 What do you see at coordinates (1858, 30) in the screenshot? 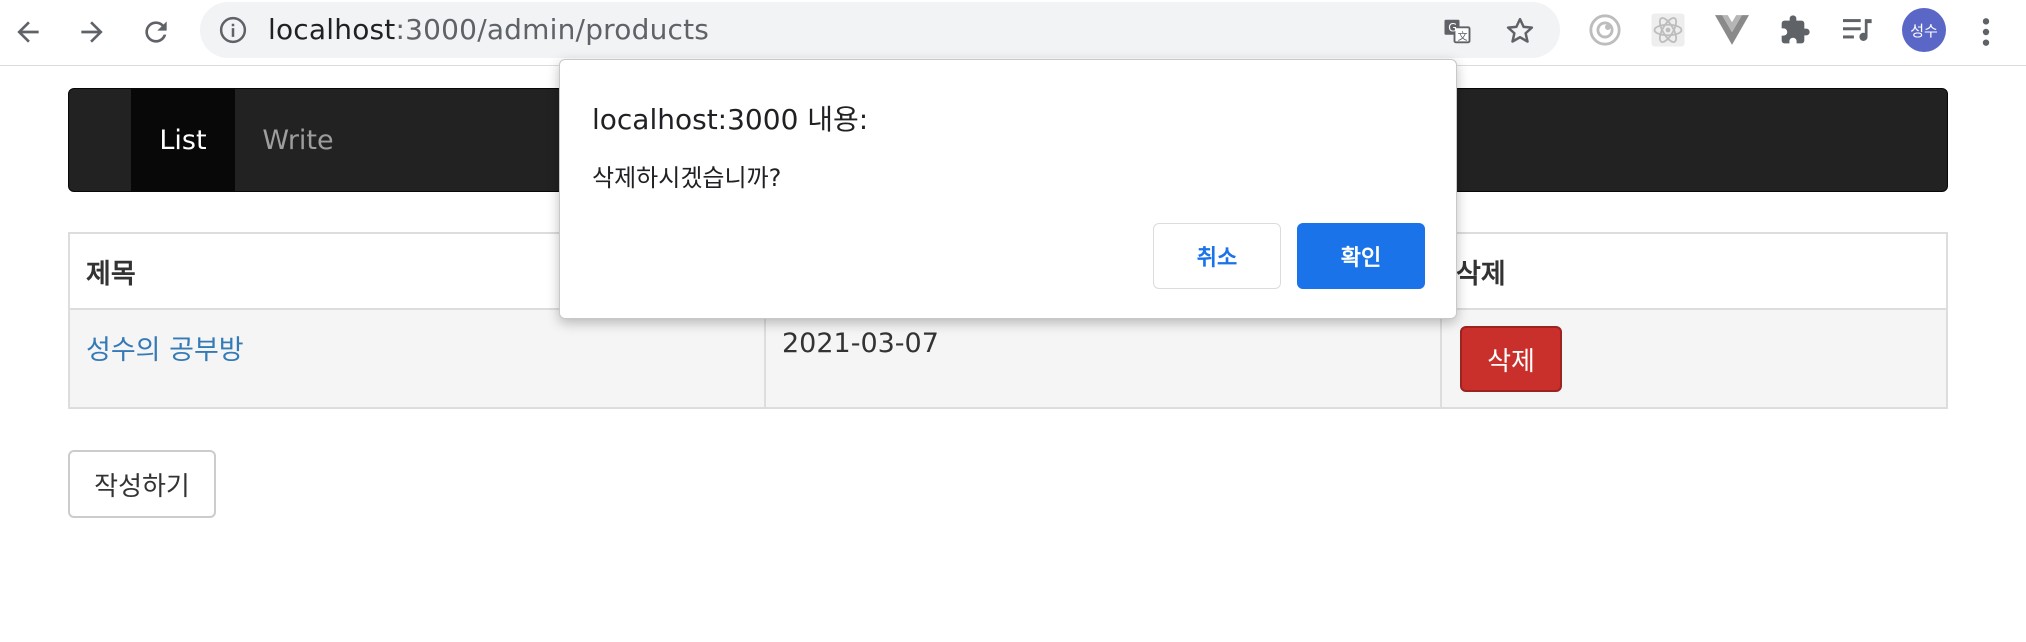
I see `media-queue-icon` at bounding box center [1858, 30].